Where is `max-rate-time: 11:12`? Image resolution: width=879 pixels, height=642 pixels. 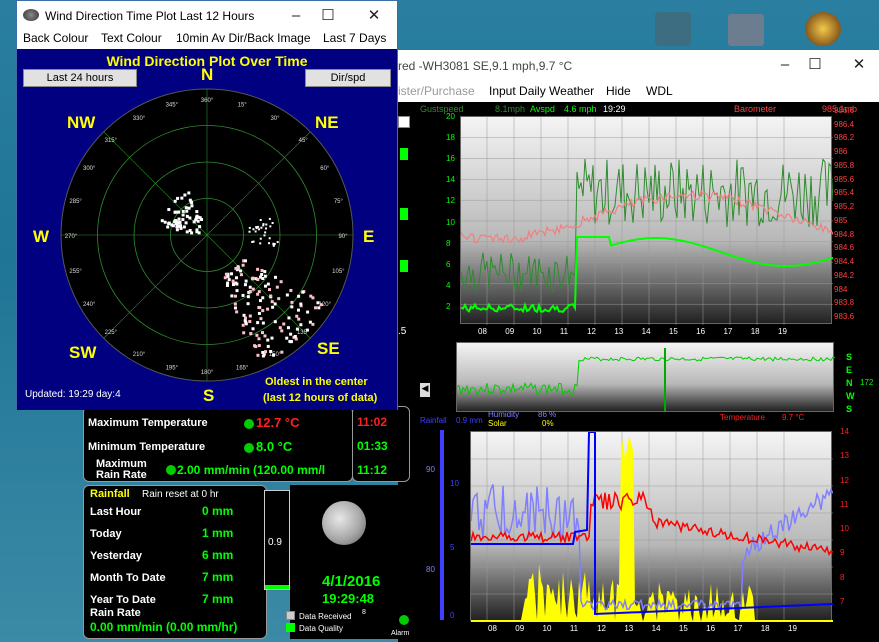 max-rate-time: 11:12 is located at coordinates (372, 470).